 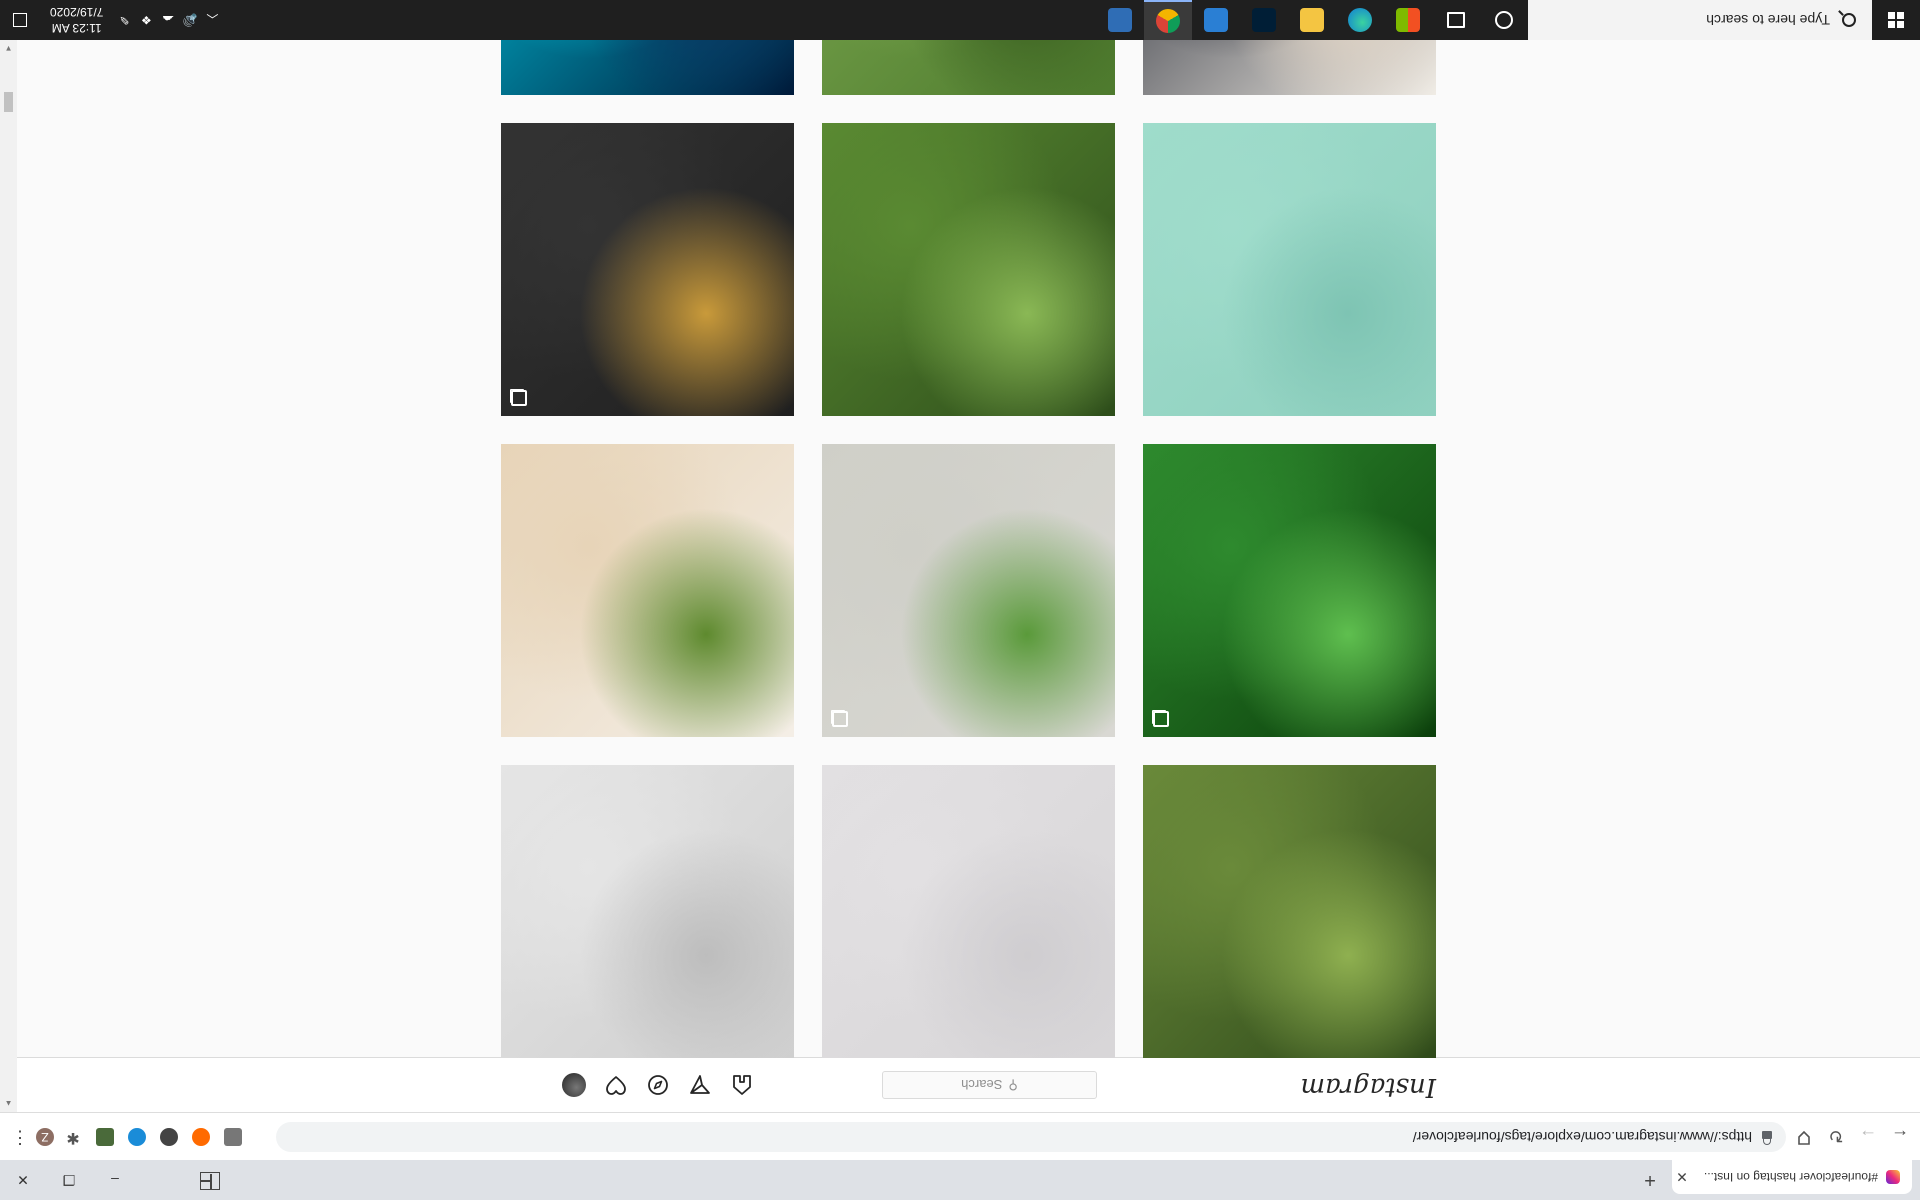 I want to click on onedrive-cloud-icon: ☁, so click(x=168, y=20).